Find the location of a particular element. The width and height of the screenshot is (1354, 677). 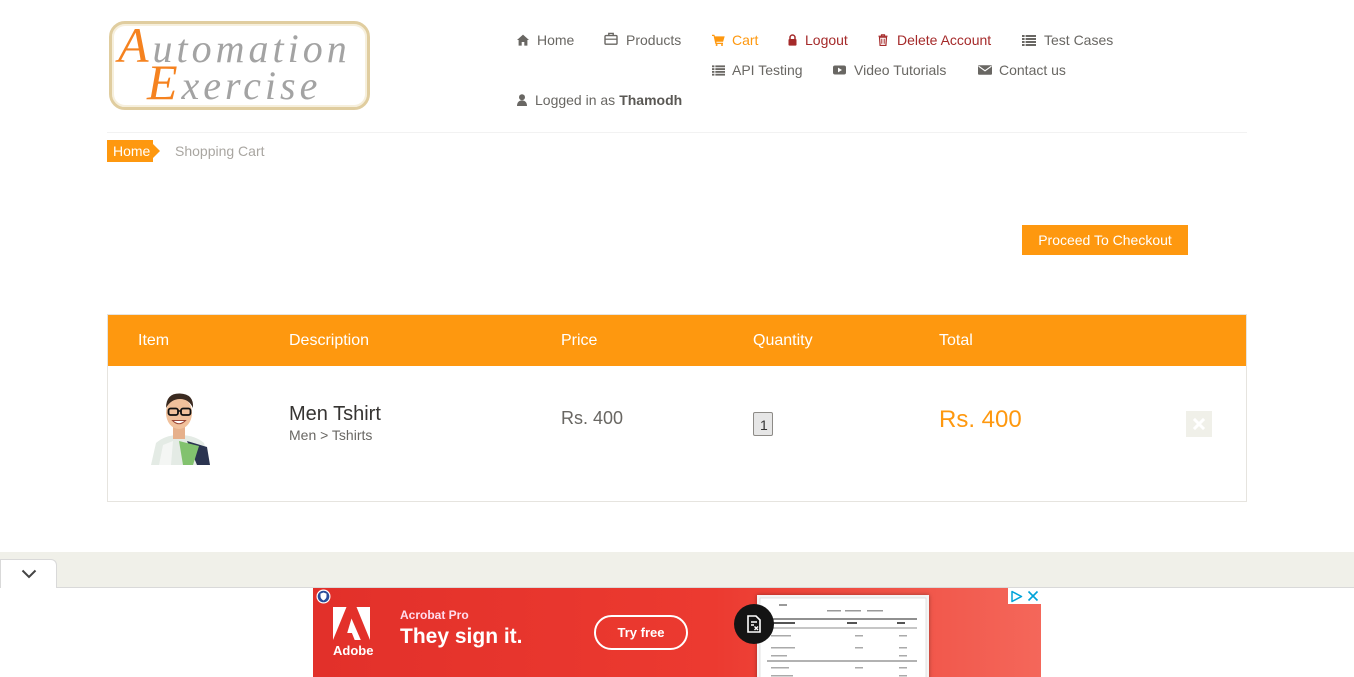

nav-delete-account: Delete Account is located at coordinates (934, 40).